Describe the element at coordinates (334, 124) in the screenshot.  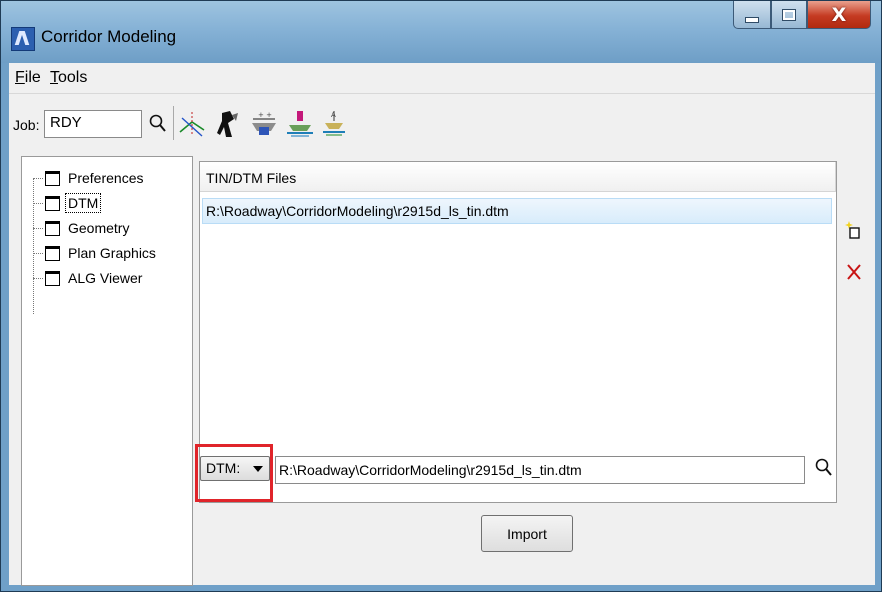
I see `superelevation-icon: A` at that location.